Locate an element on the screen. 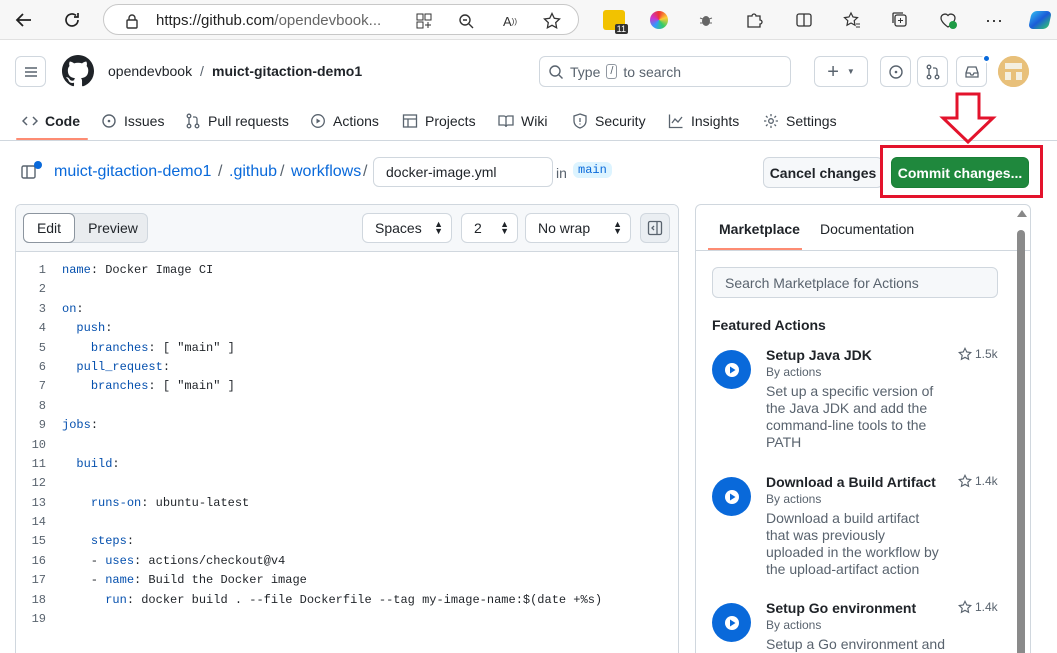  yaml-key: uses is located at coordinates (120, 560).